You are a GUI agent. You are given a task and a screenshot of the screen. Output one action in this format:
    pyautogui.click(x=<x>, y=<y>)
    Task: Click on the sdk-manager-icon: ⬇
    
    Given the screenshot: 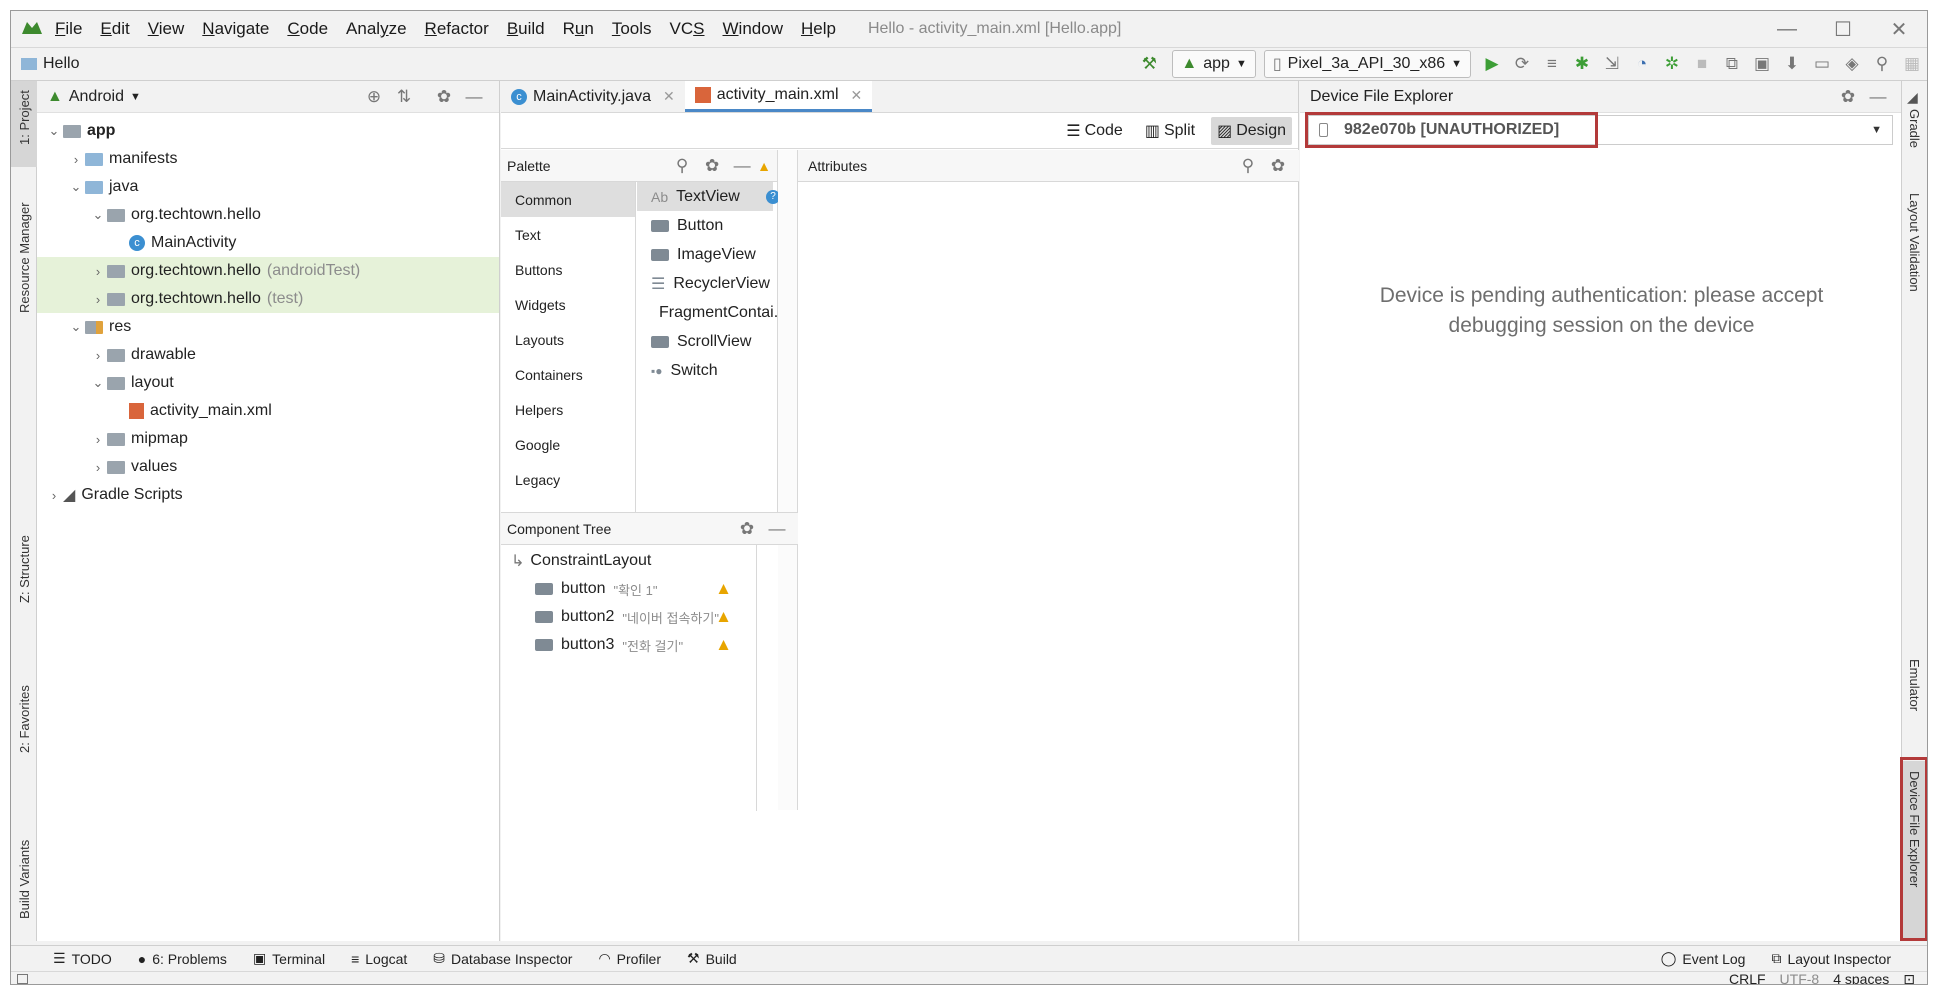 What is the action you would take?
    pyautogui.click(x=1792, y=64)
    